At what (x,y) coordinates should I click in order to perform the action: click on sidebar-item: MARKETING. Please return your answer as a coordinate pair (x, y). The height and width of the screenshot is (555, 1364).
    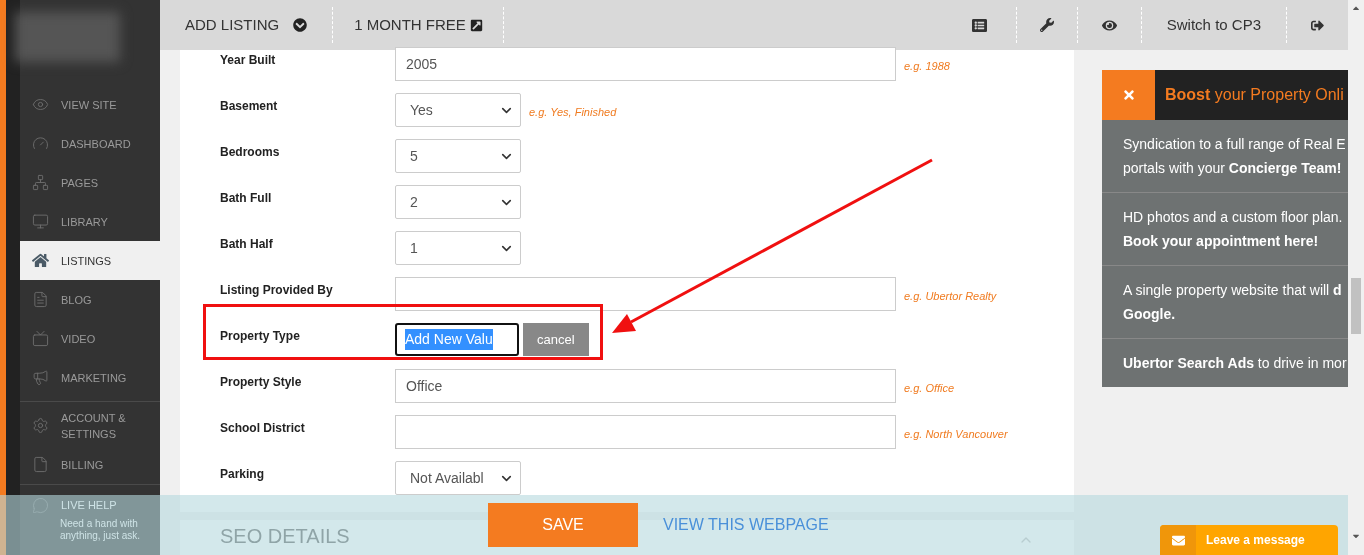
    Looking at the image, I should click on (90, 377).